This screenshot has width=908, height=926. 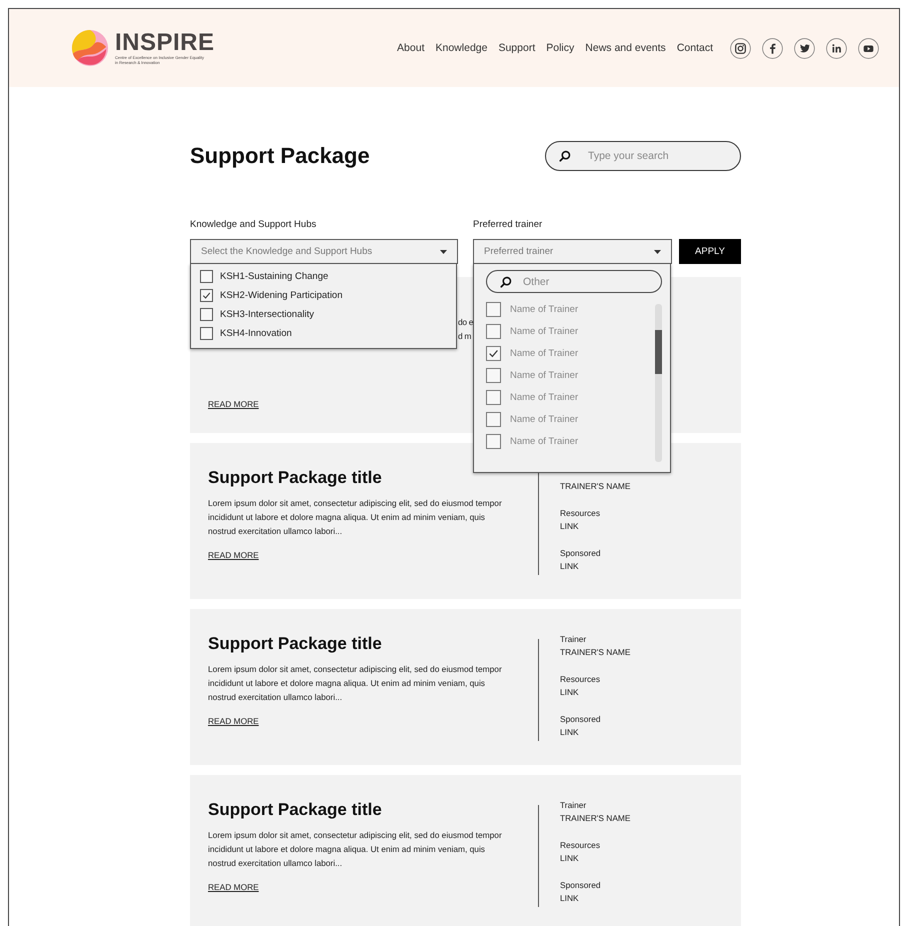 What do you see at coordinates (574, 281) in the screenshot?
I see `trainer-search-field: Other` at bounding box center [574, 281].